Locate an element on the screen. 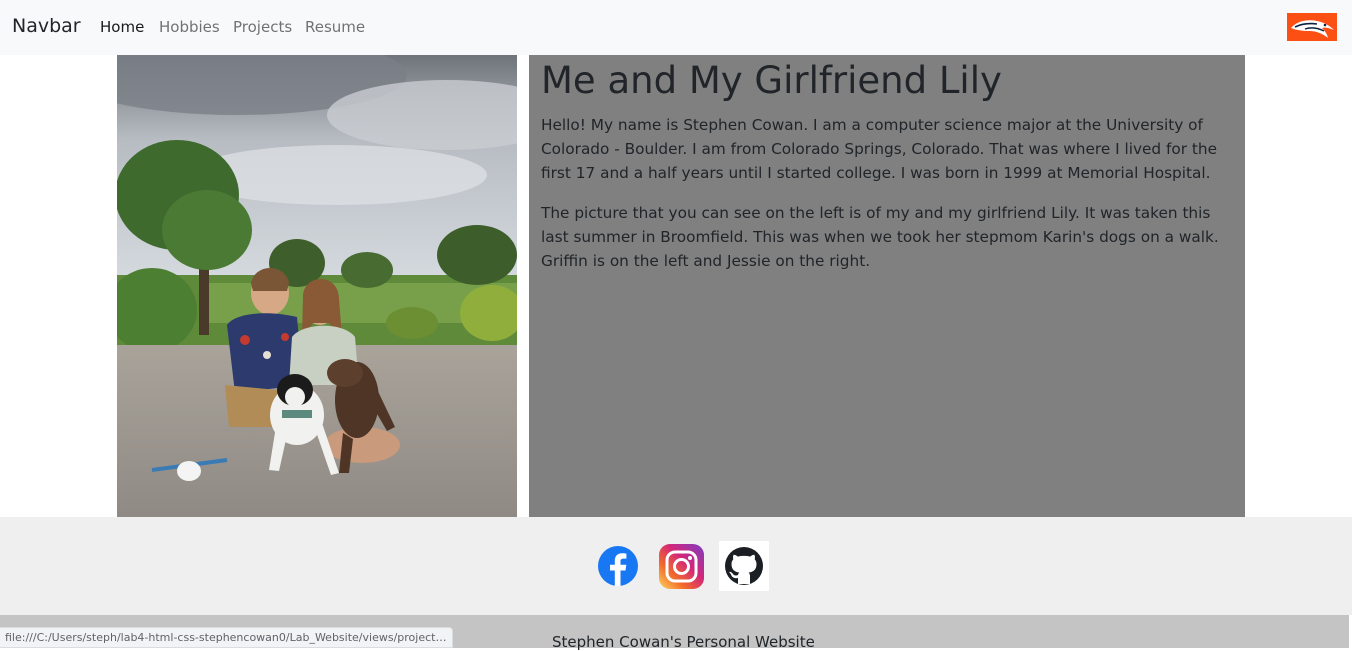 This screenshot has width=1352, height=651. nav-link-projects: Projects is located at coordinates (262, 27).